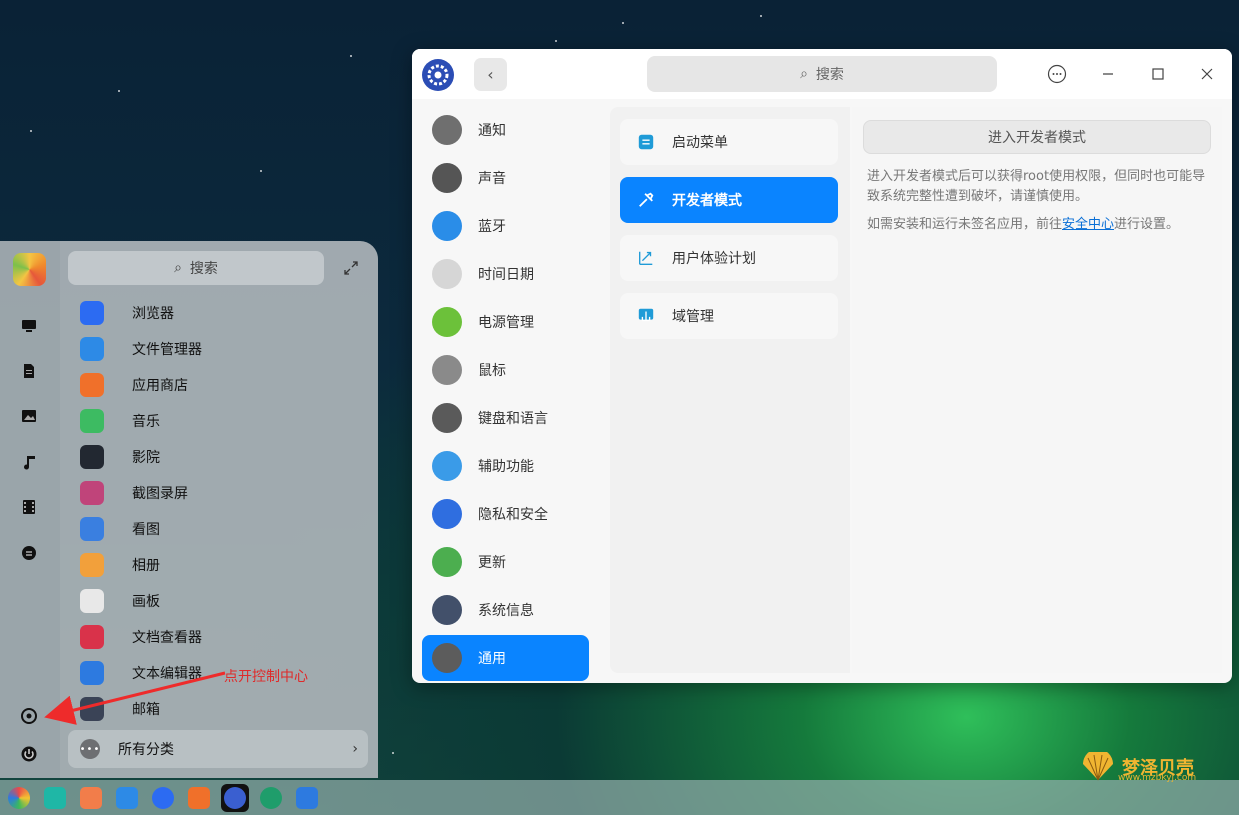  I want to click on maximize-icon, so click(1158, 74).